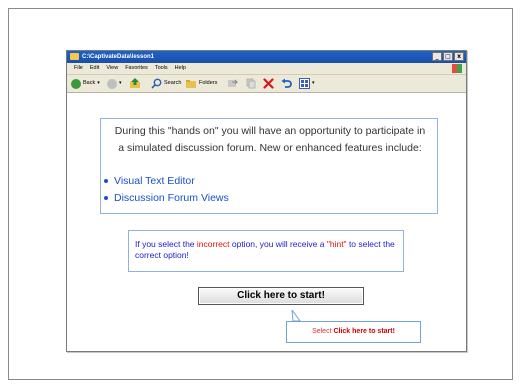 This screenshot has height=390, width=523. What do you see at coordinates (180, 68) in the screenshot?
I see `menu-help: Help` at bounding box center [180, 68].